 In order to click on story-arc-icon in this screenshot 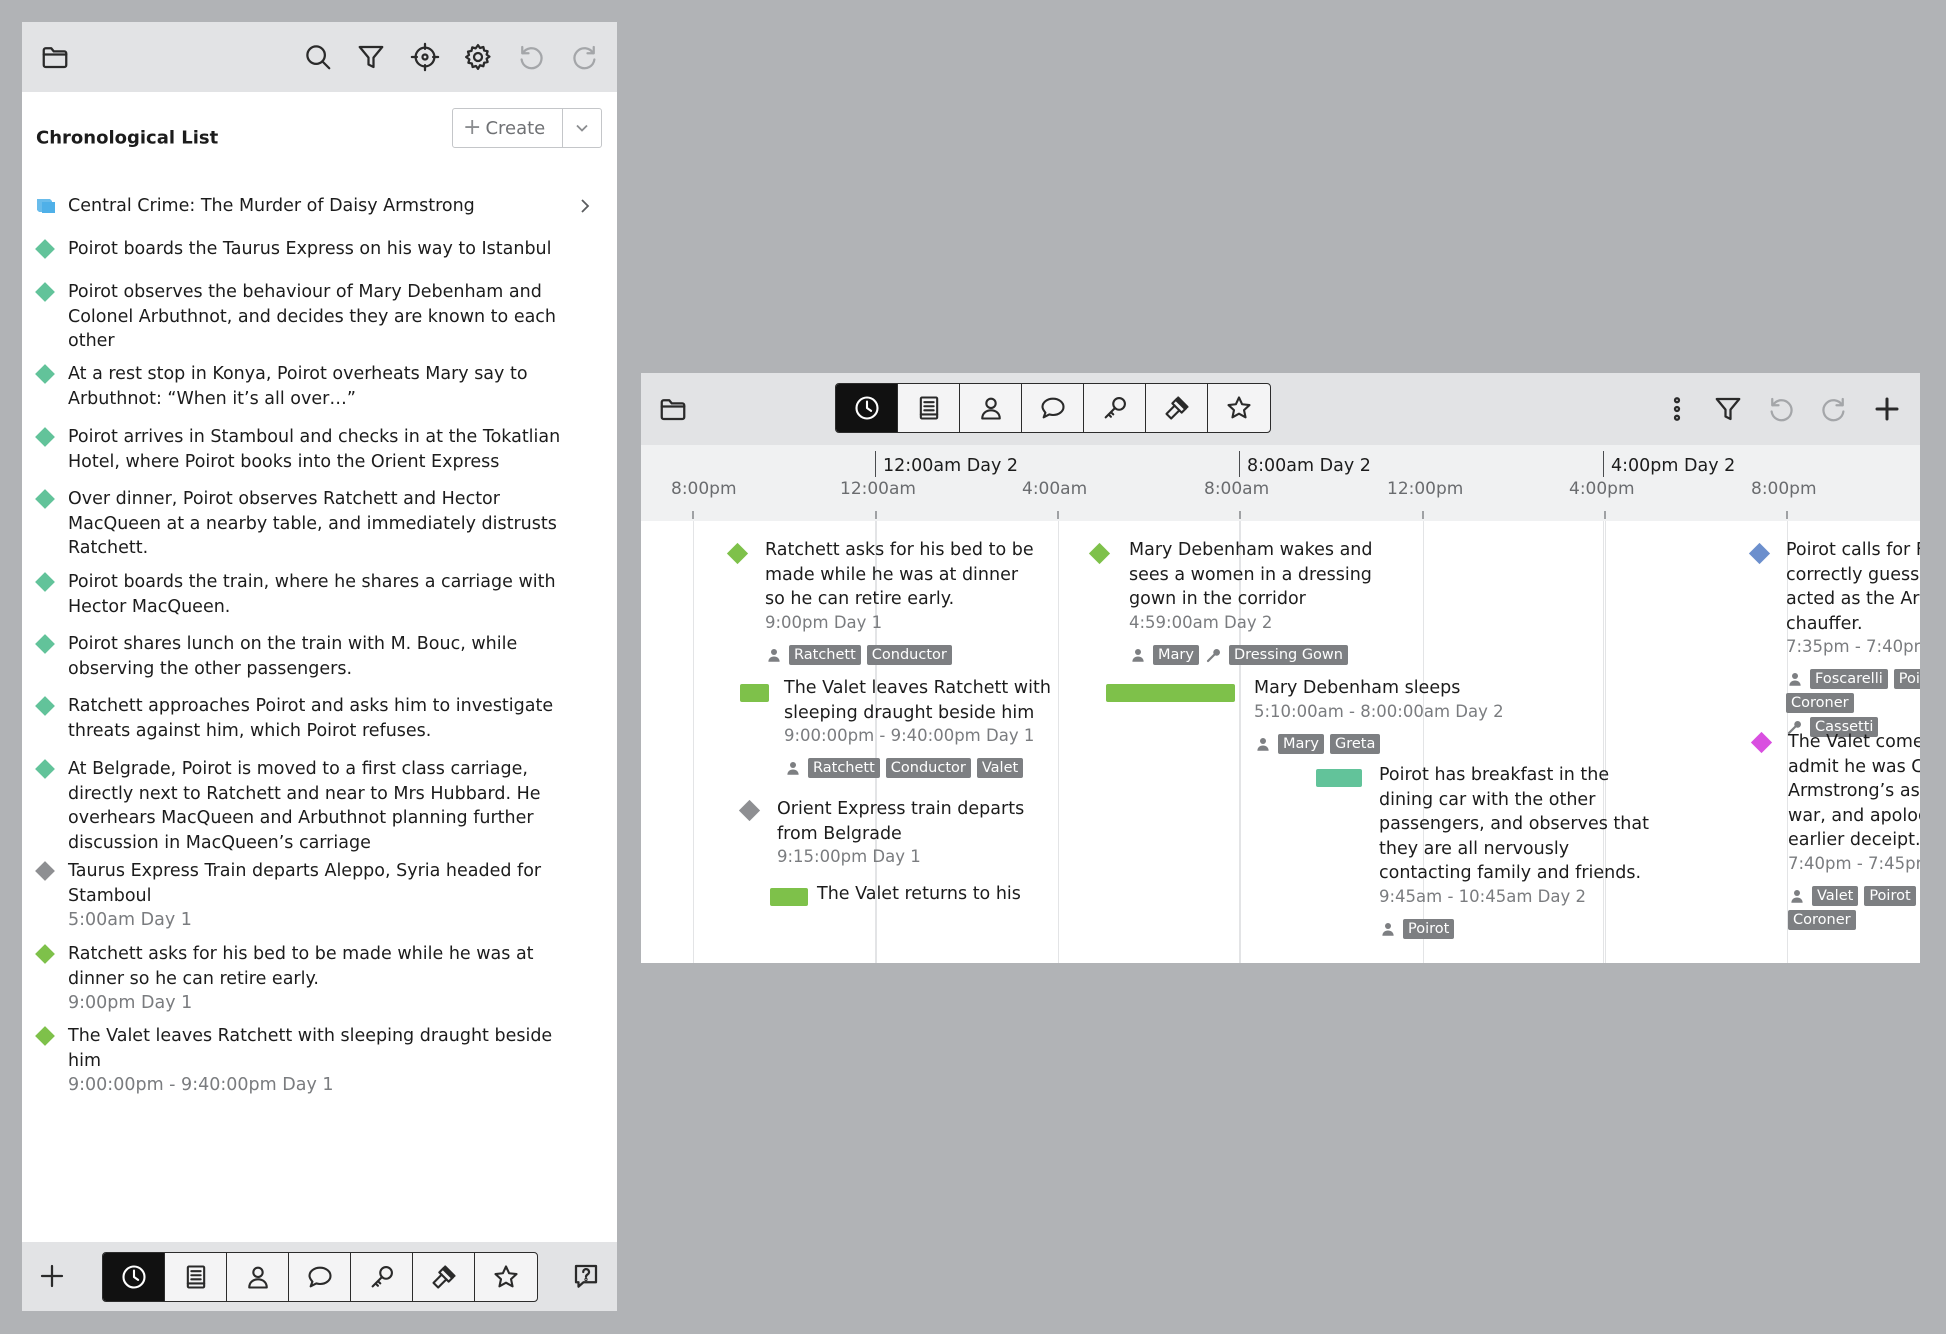, I will do `click(46, 206)`.